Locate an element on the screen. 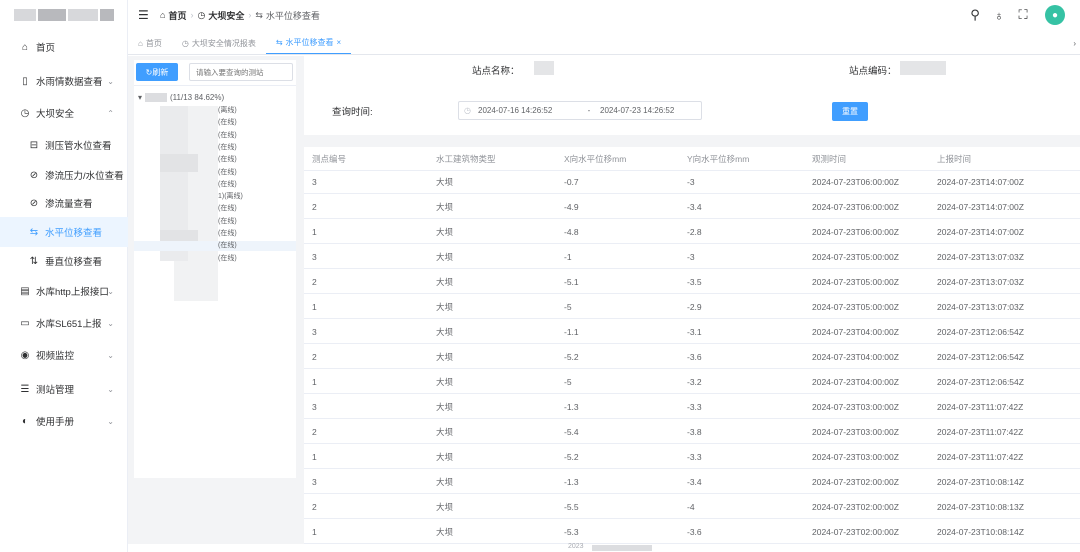 This screenshot has height=552, width=1080. video-icon: ◉ is located at coordinates (25, 355).